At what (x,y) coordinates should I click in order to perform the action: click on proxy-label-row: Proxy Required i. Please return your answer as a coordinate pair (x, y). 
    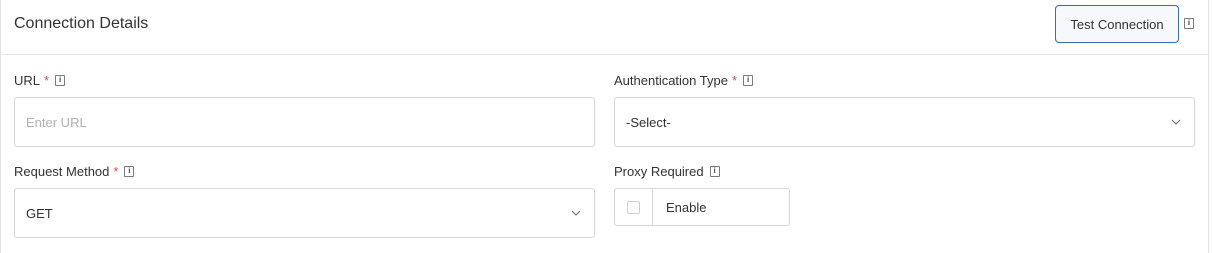
    Looking at the image, I should click on (667, 171).